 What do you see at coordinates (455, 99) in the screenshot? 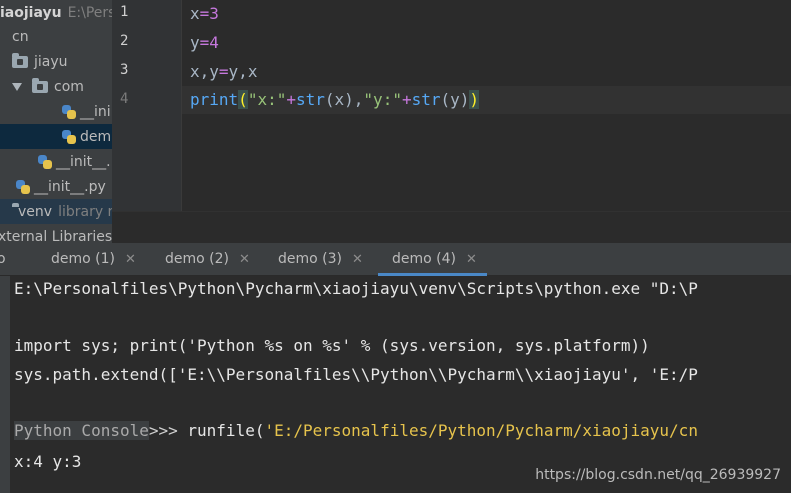
I see `code-token: (y)` at bounding box center [455, 99].